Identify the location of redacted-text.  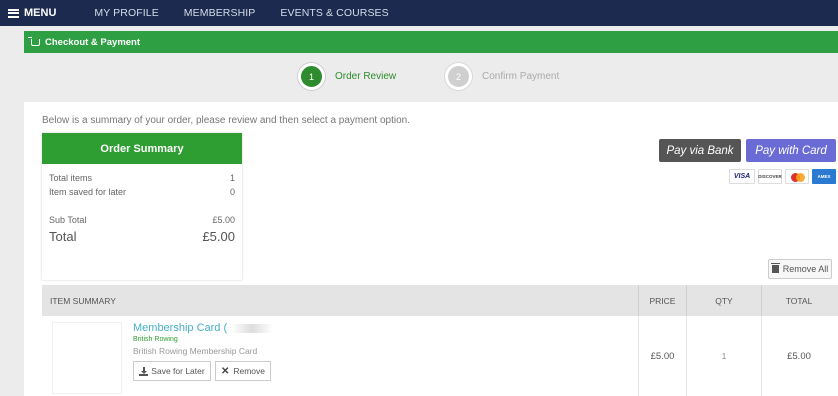
(252, 328).